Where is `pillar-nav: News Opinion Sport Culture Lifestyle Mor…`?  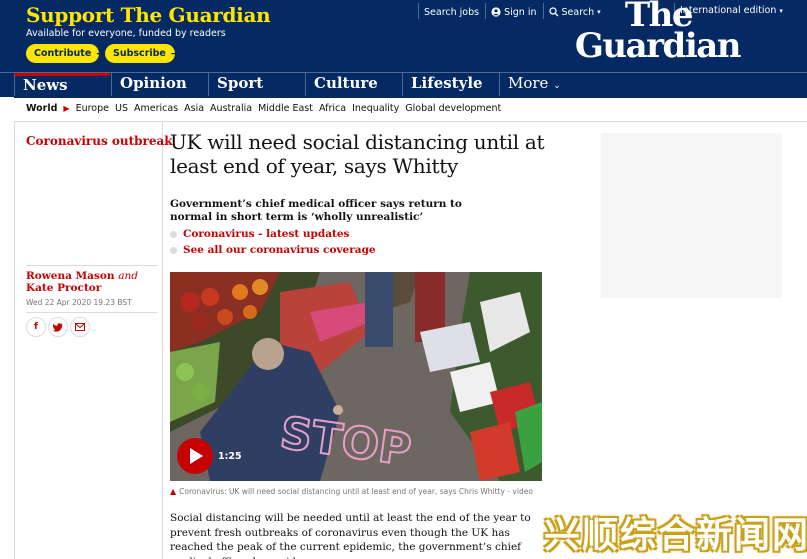 pillar-nav: News Opinion Sport Culture Lifestyle Mor… is located at coordinates (403, 84).